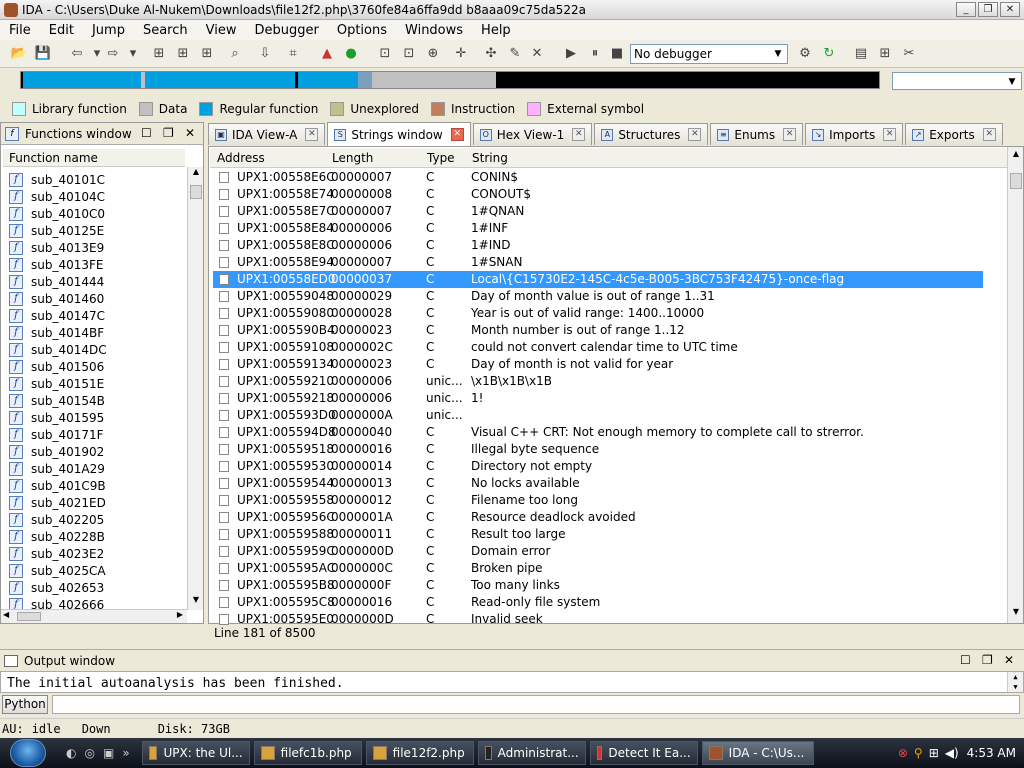 The height and width of the screenshot is (768, 1024). I want to click on save-icon: 💾, so click(43, 54).